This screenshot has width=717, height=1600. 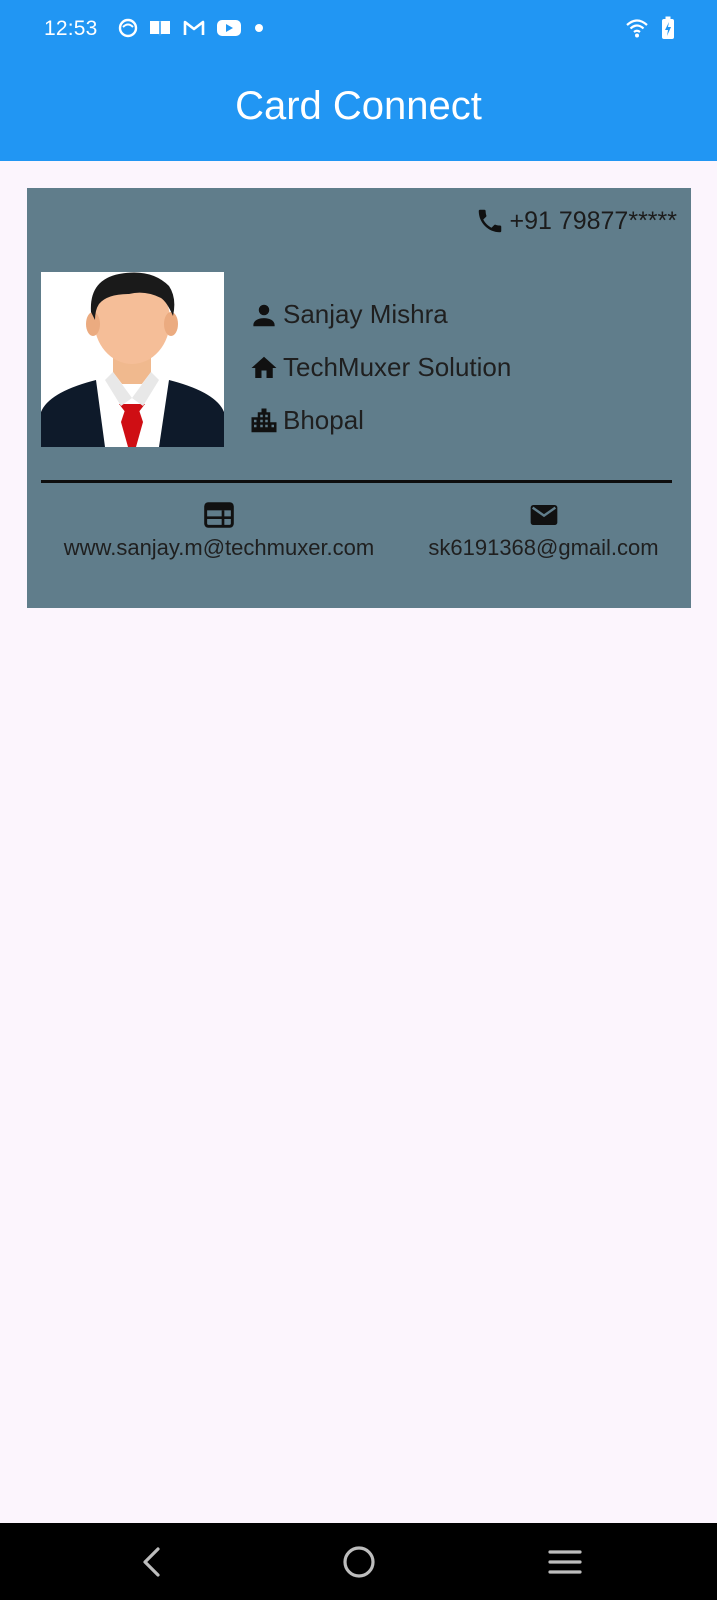 What do you see at coordinates (71, 28) in the screenshot?
I see `status-time: 12:53` at bounding box center [71, 28].